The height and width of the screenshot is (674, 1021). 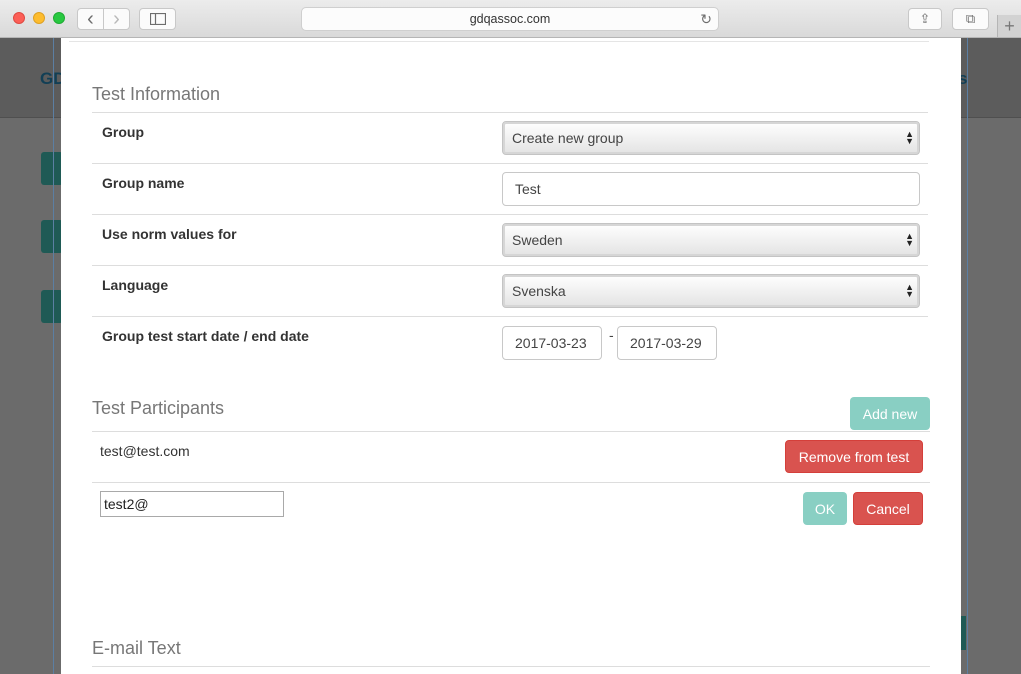 What do you see at coordinates (156, 94) in the screenshot?
I see `test-information-title: Test Information` at bounding box center [156, 94].